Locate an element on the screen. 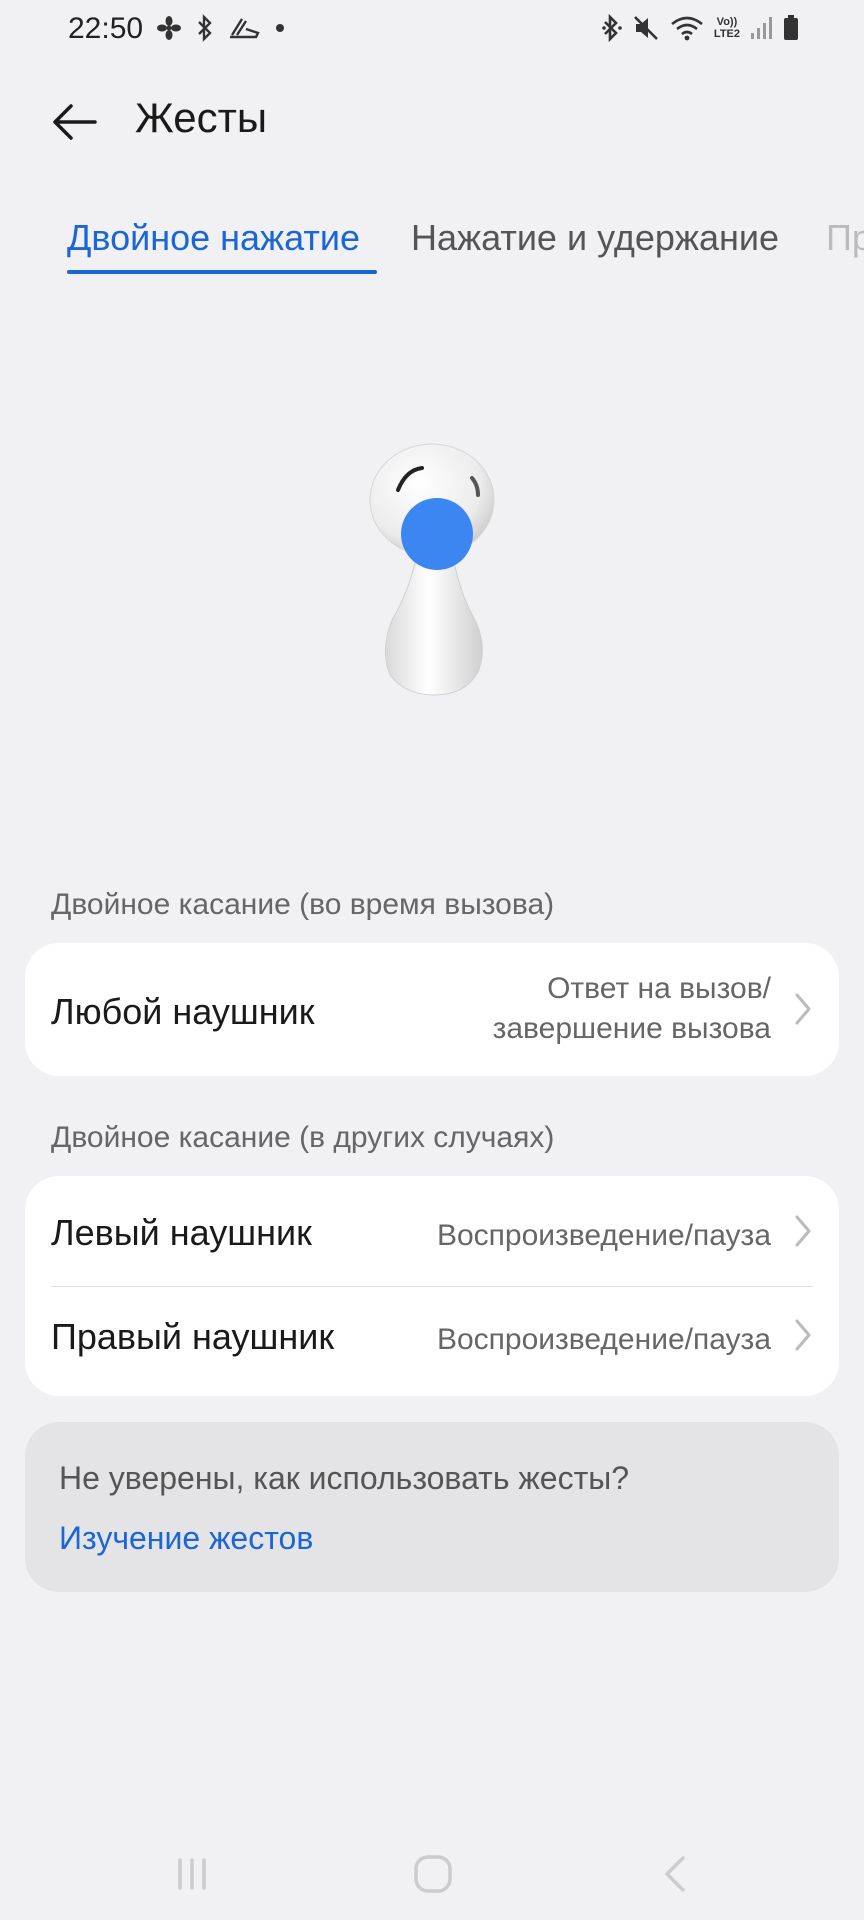 The image size is (864, 1920). system-back-button is located at coordinates (675, 1874).